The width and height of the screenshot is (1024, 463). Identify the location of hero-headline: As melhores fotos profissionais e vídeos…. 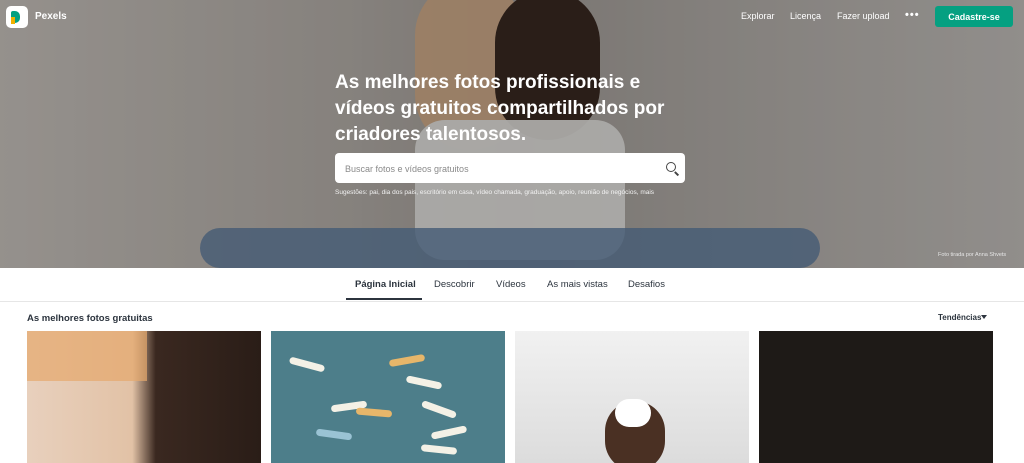
(500, 108).